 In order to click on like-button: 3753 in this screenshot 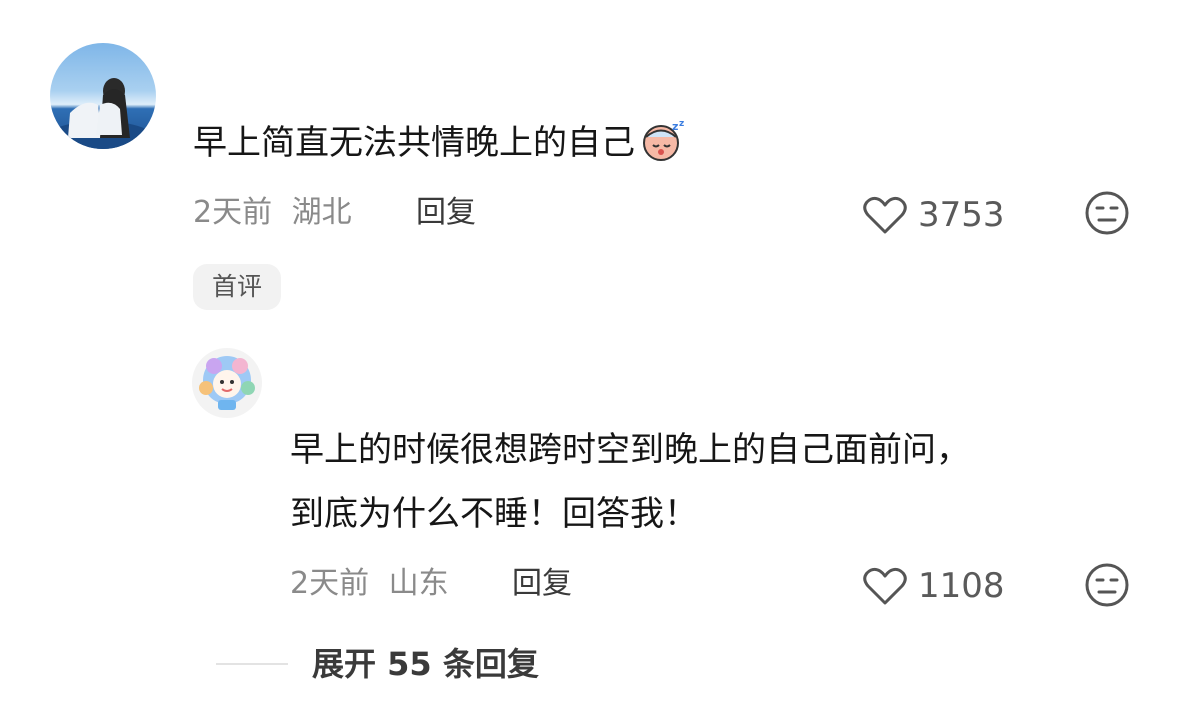, I will do `click(933, 215)`.